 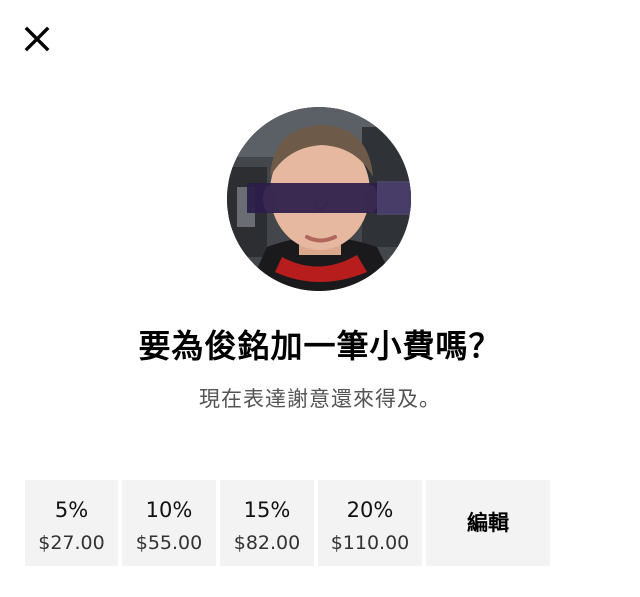 I want to click on tip-amount: $110.00, so click(x=370, y=543).